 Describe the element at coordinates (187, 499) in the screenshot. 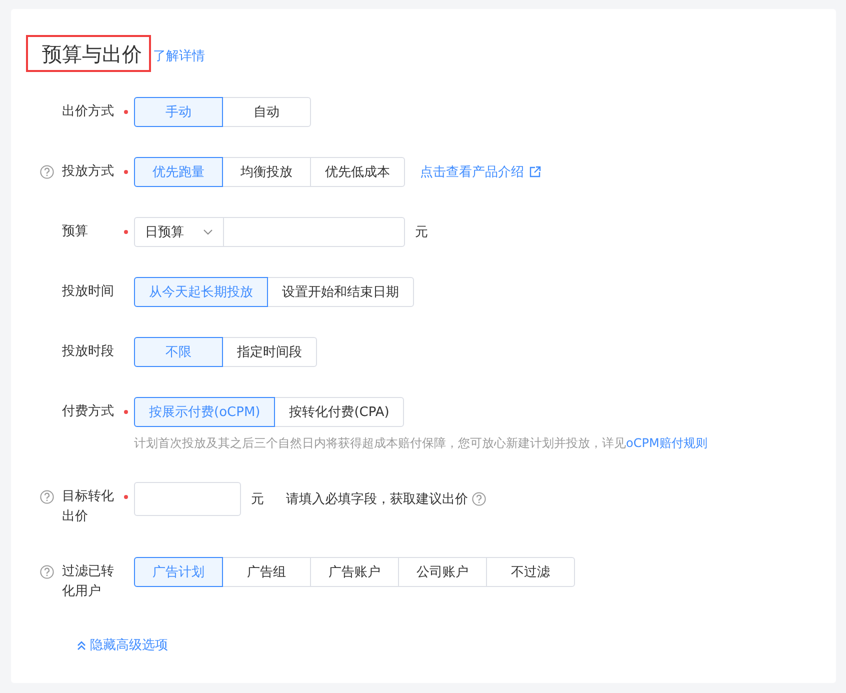

I see `bid-input` at that location.